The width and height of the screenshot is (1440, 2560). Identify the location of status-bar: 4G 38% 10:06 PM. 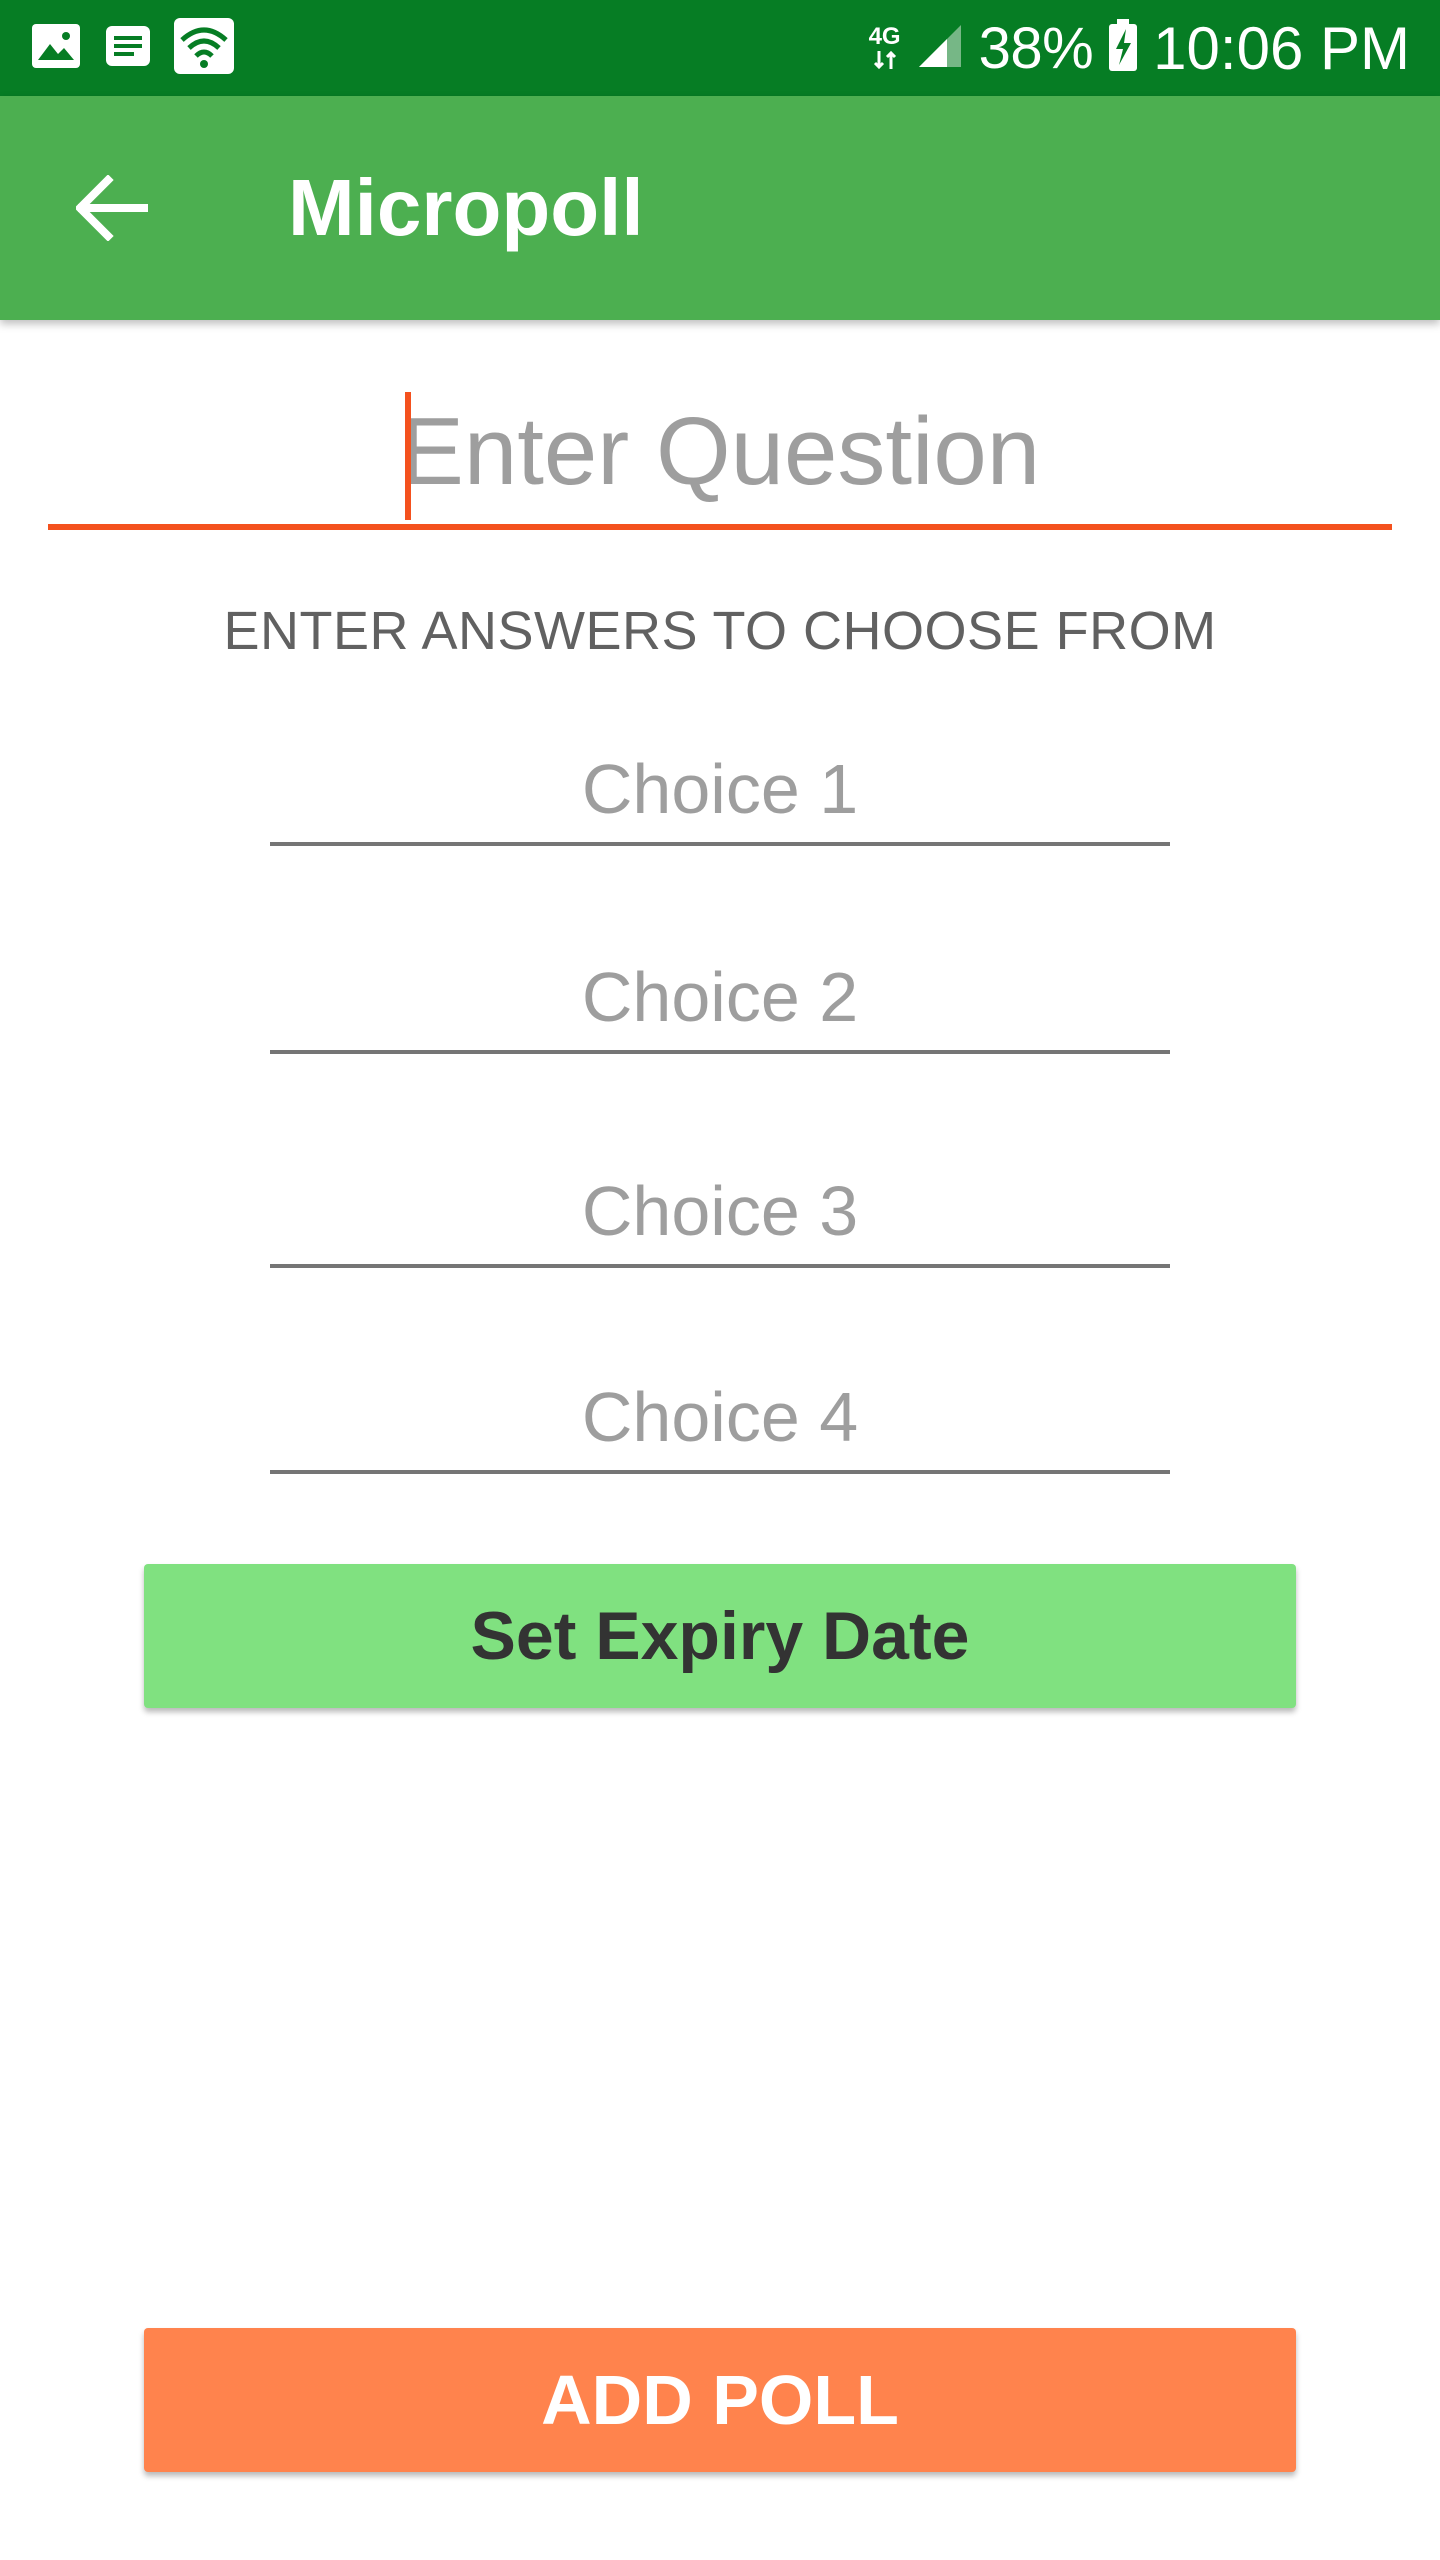
(720, 48).